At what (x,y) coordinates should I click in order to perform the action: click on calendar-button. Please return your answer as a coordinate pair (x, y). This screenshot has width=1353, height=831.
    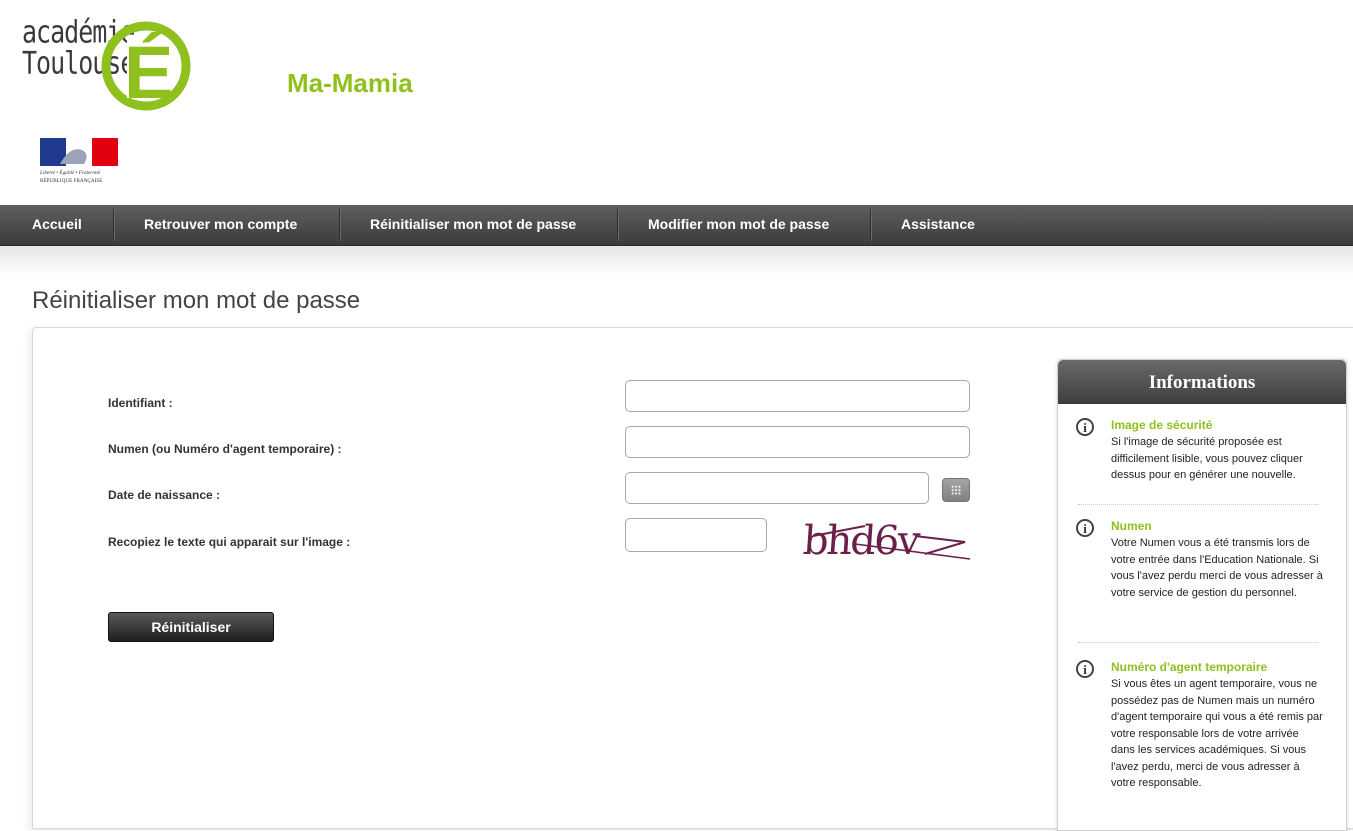
    Looking at the image, I should click on (956, 490).